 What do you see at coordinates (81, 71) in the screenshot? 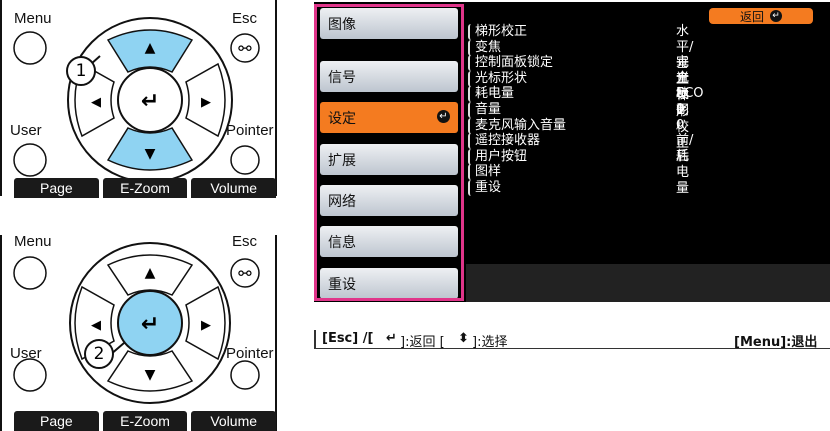
I see `step-number-badge: 1` at bounding box center [81, 71].